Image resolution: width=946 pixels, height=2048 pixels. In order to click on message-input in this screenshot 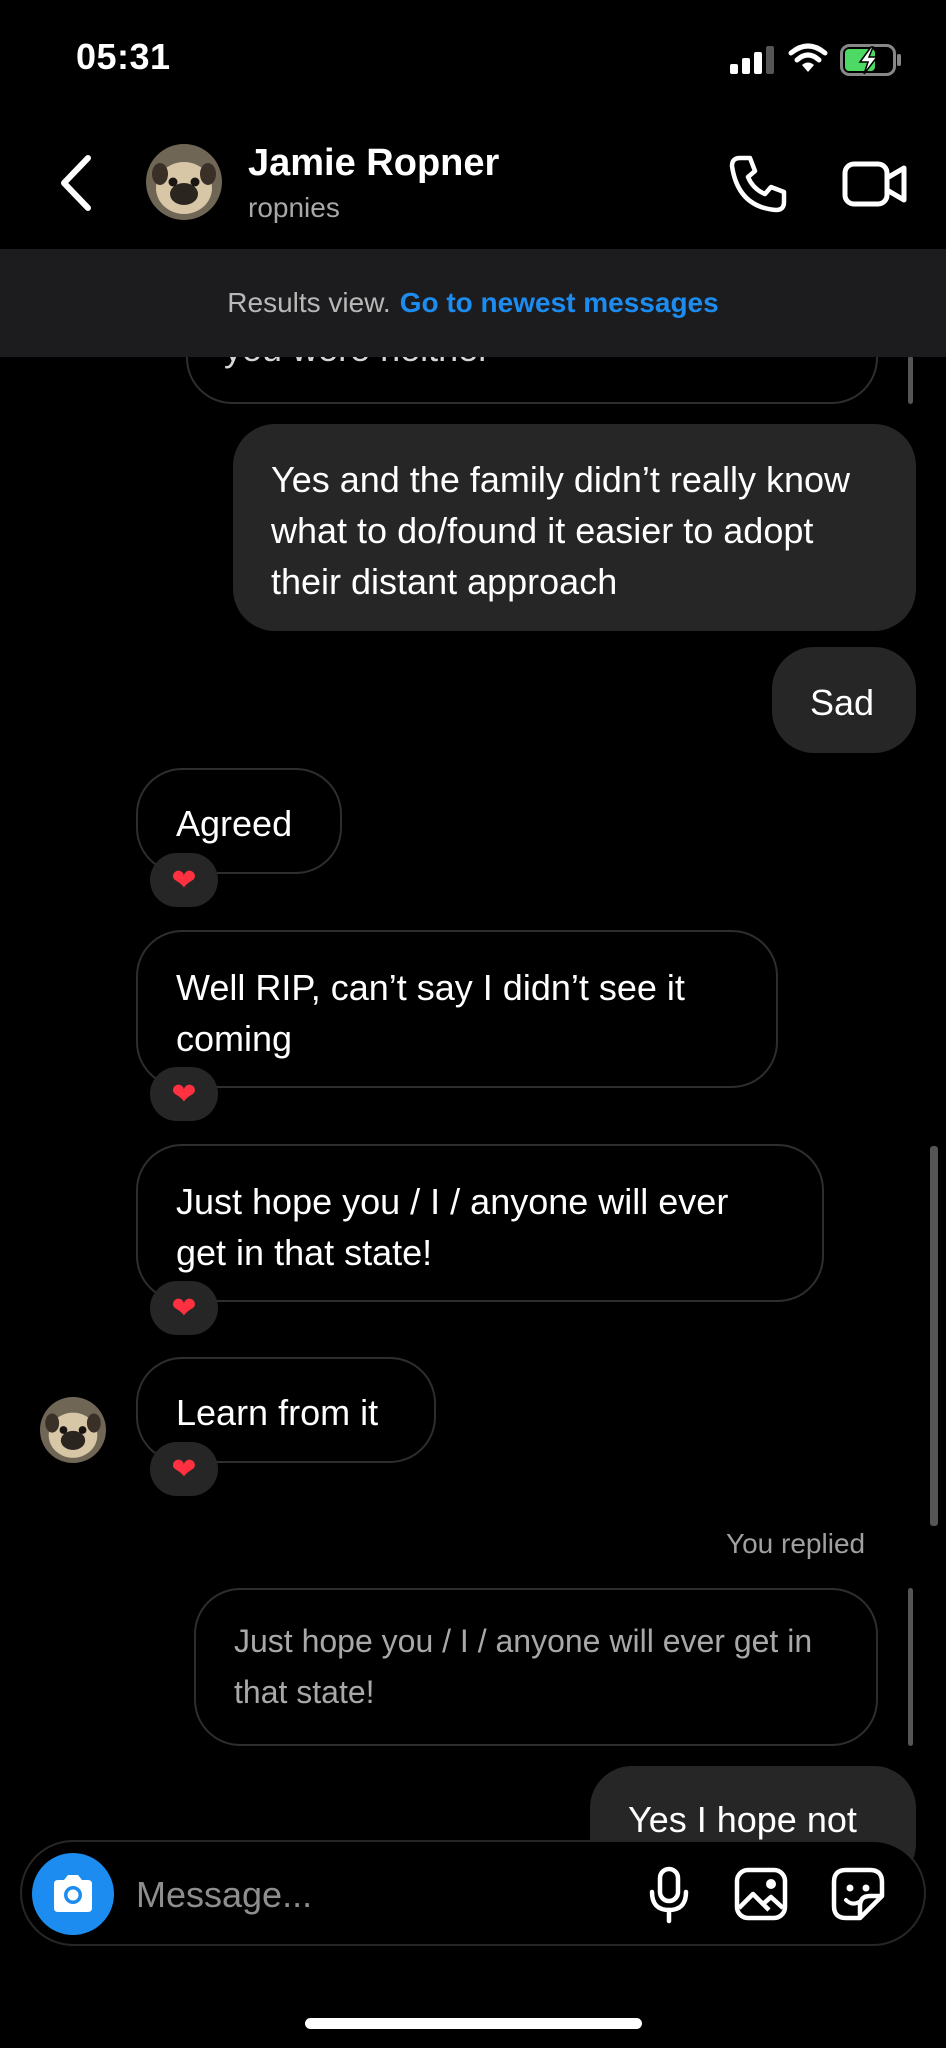, I will do `click(376, 1895)`.